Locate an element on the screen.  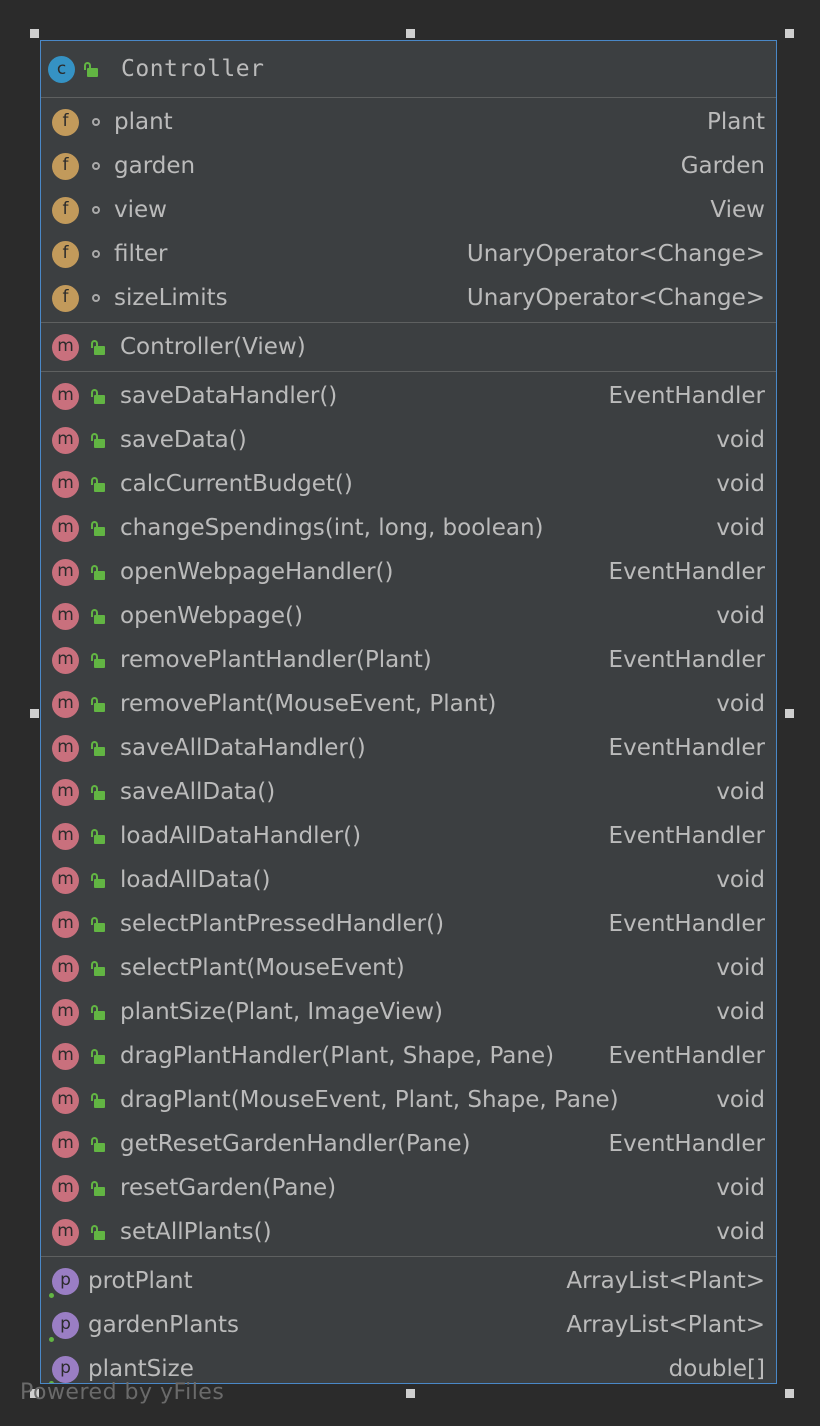
method-row: m removePlant(MouseEvent, Plant) void is located at coordinates (408, 704).